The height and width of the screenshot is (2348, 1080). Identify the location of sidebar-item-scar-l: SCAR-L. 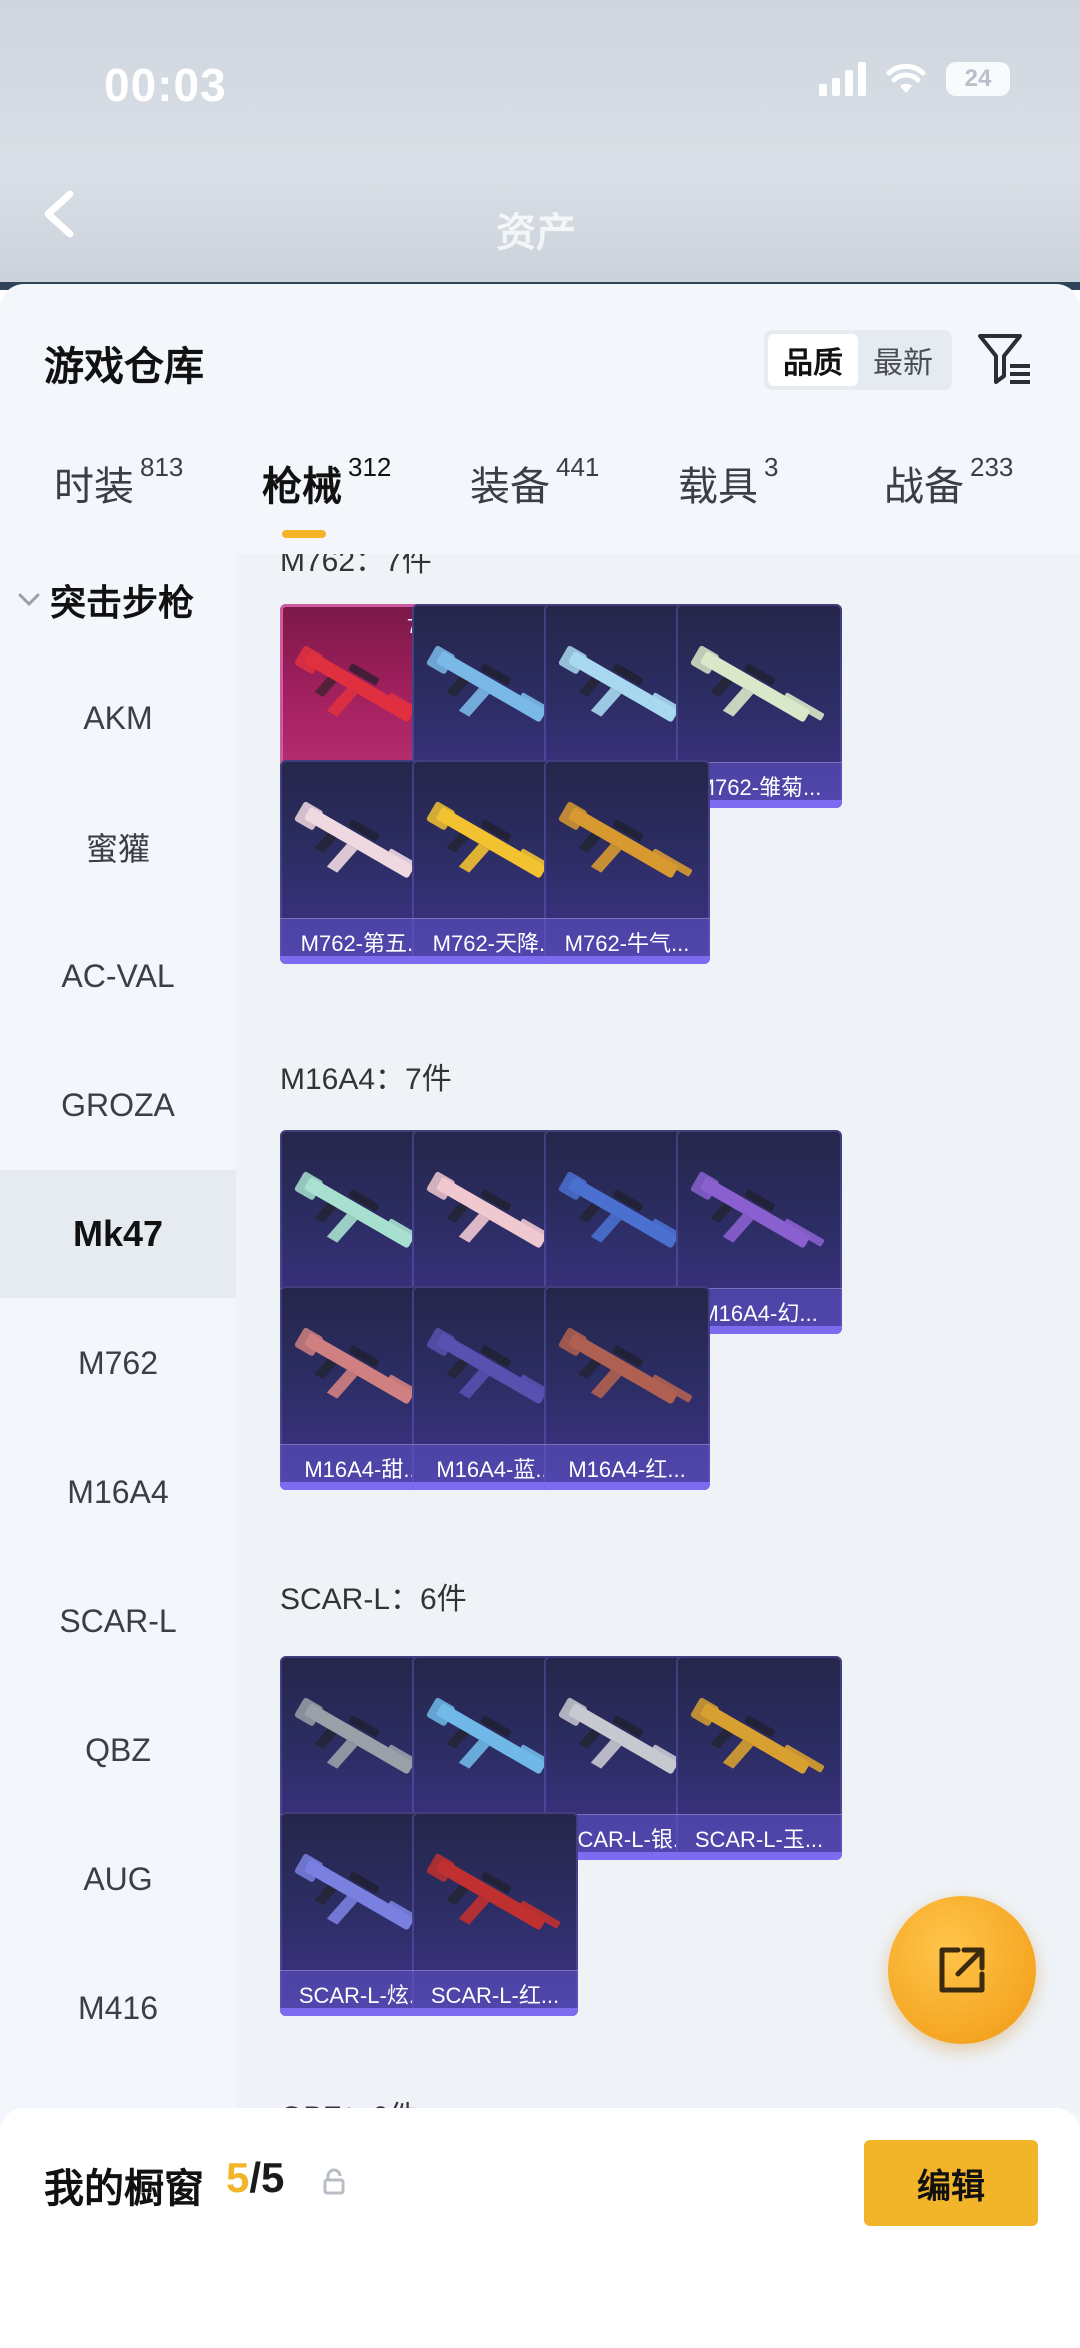
(118, 1621).